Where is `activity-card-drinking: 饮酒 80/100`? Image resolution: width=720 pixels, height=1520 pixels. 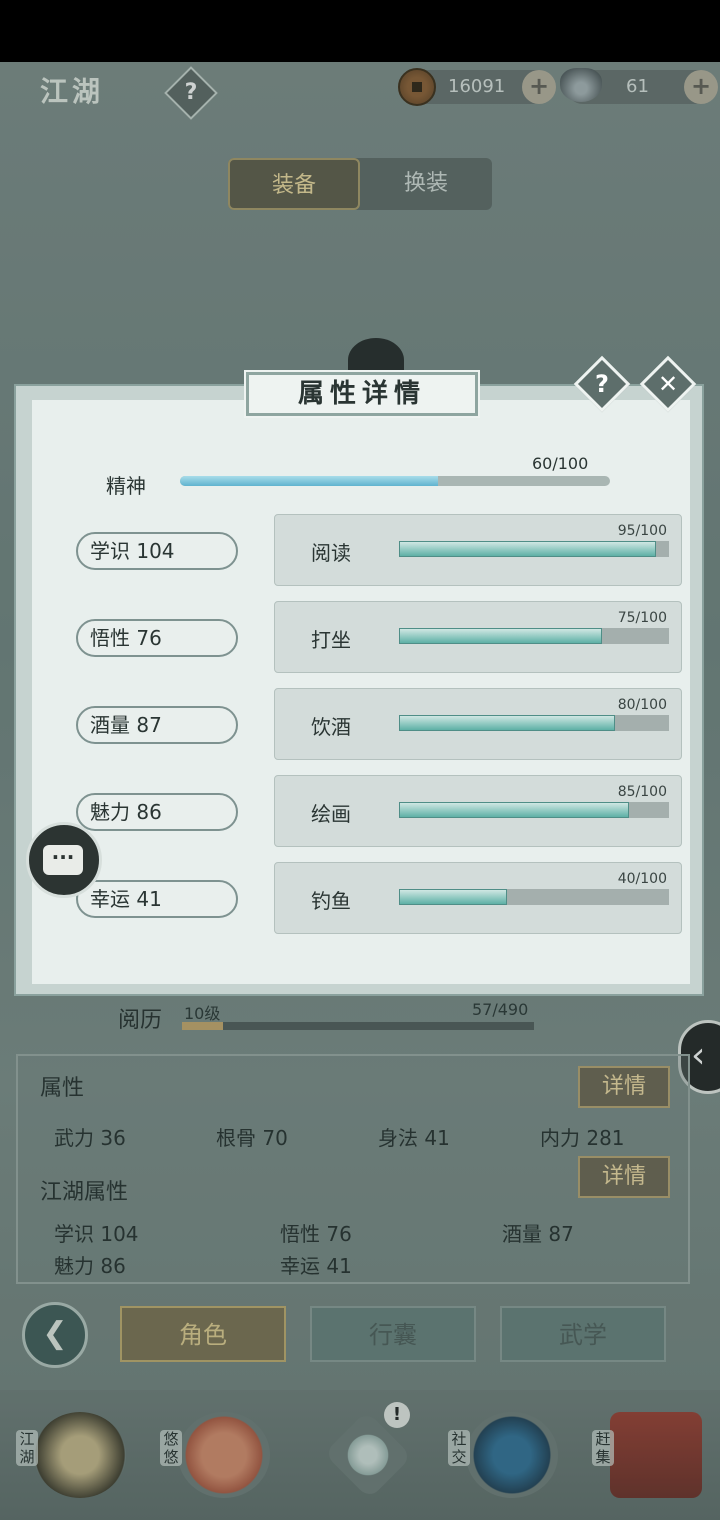 activity-card-drinking: 饮酒 80/100 is located at coordinates (478, 724).